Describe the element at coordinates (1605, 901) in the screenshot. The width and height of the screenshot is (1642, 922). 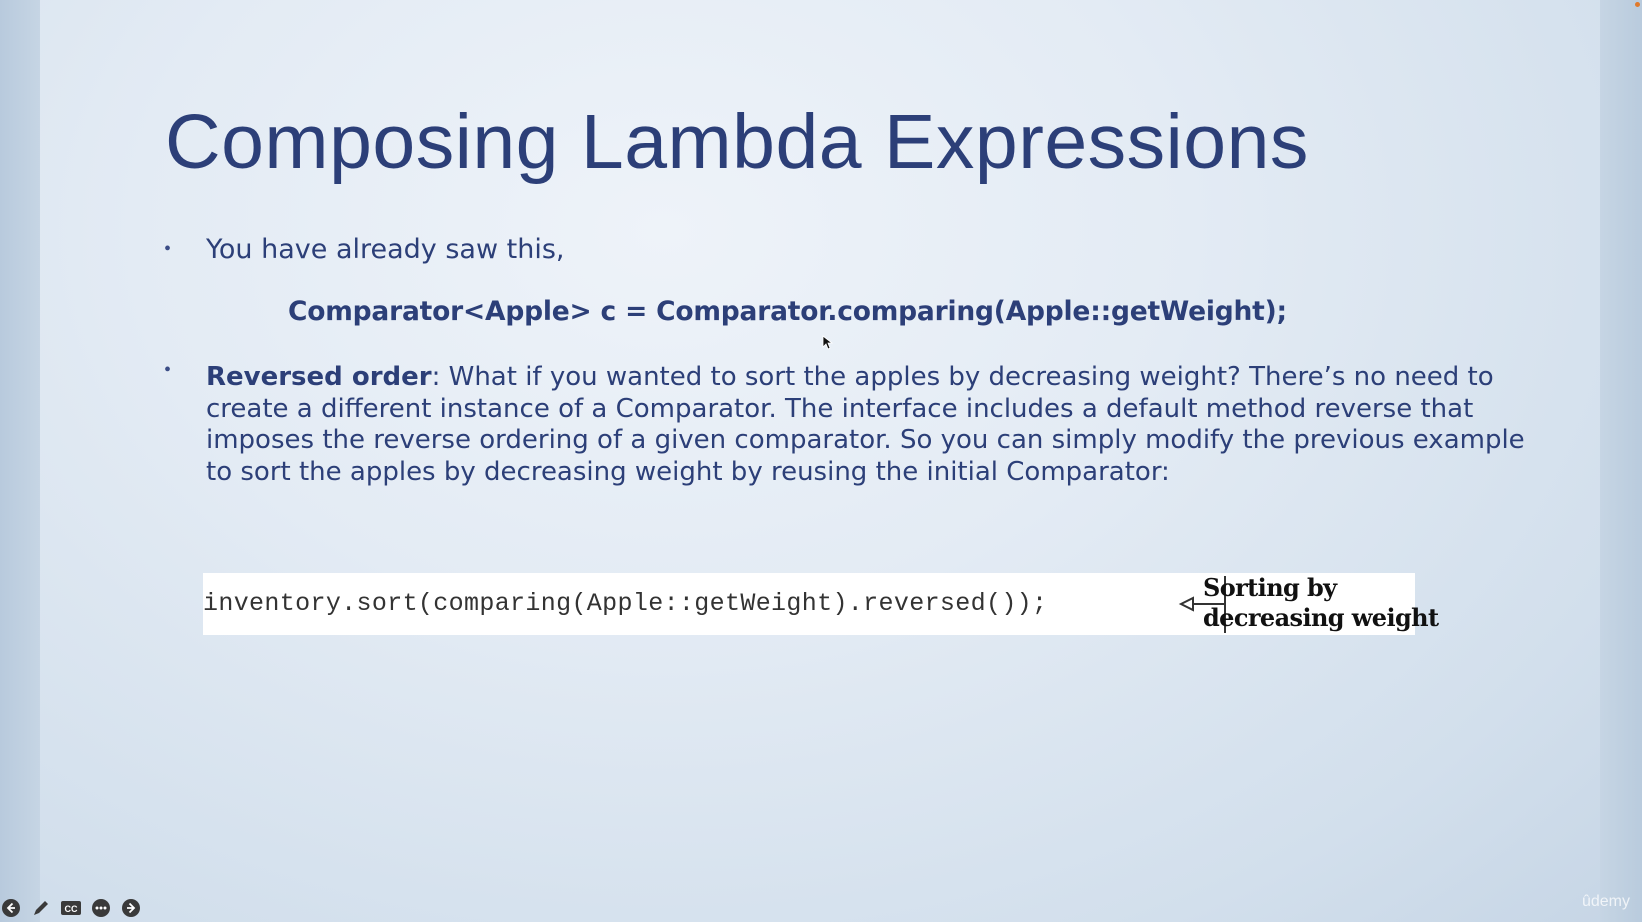
I see `udemy-watermark: ûdemy` at that location.